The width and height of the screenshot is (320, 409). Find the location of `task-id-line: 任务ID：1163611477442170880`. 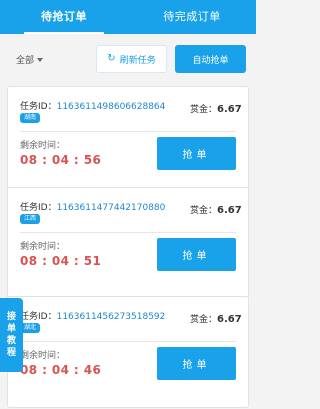

task-id-line: 任务ID：1163611477442170880 is located at coordinates (92, 206).